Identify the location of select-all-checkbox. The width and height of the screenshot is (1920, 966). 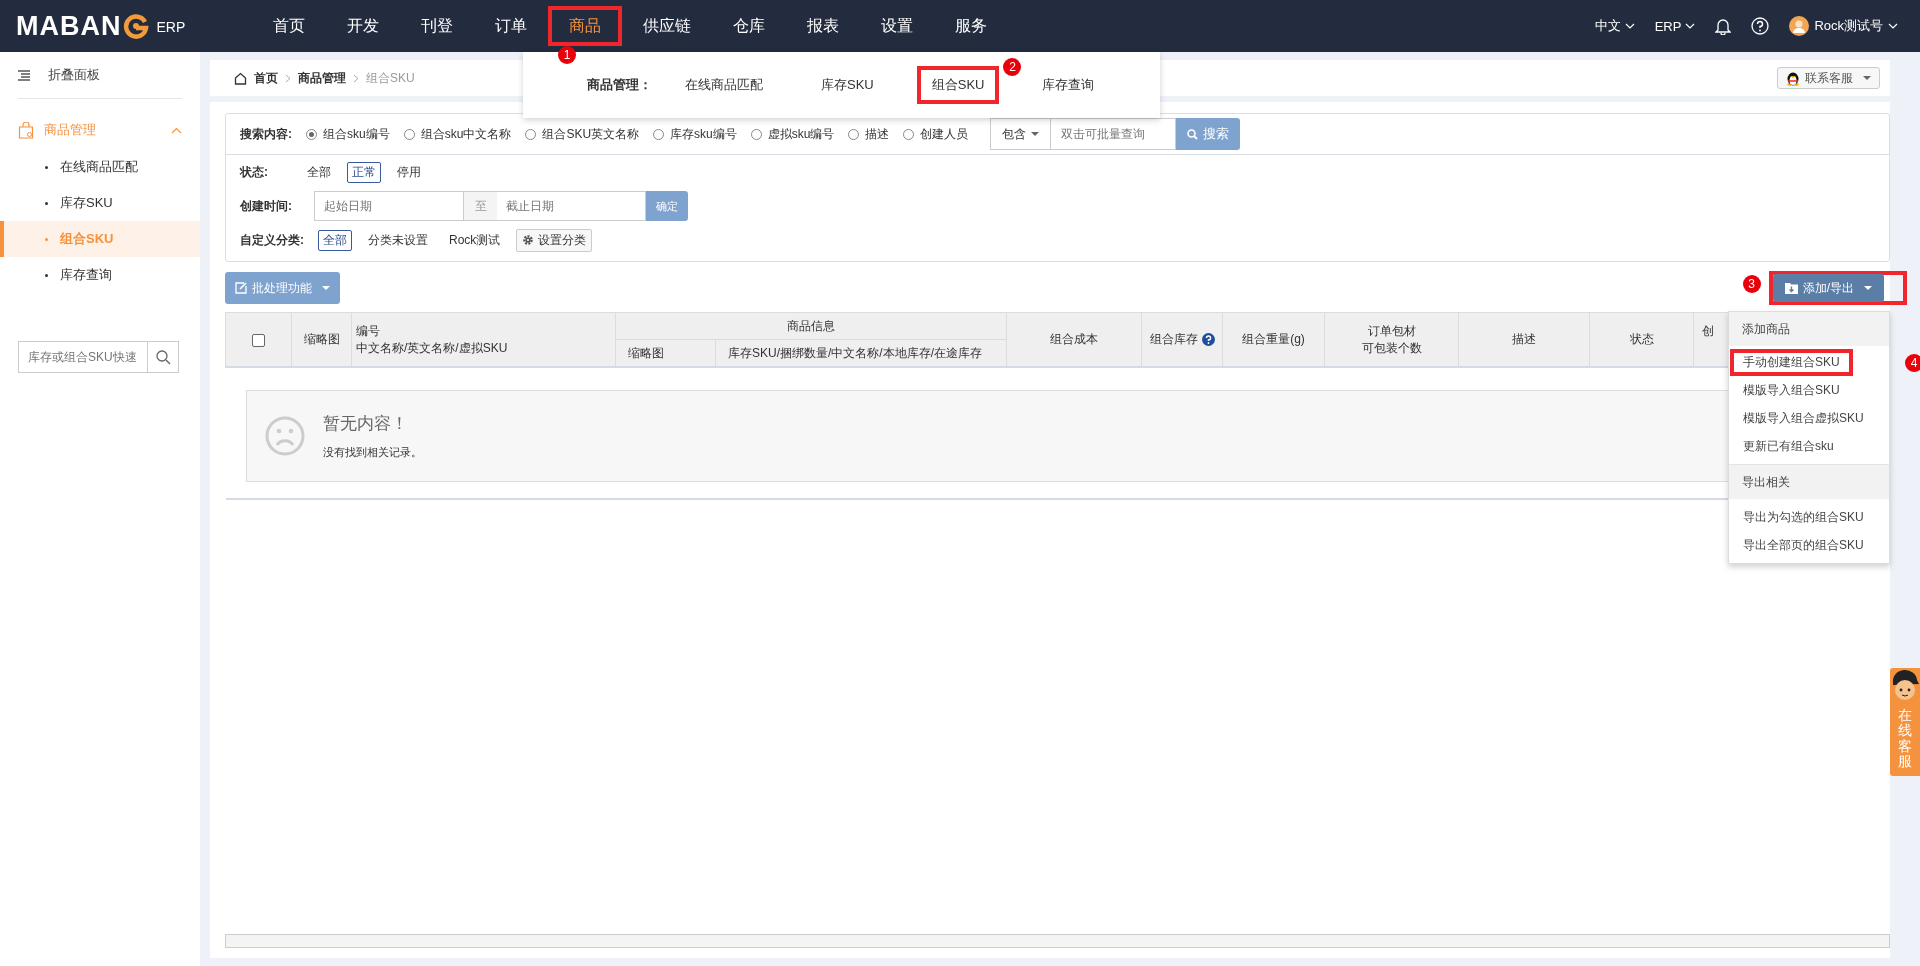
(258, 340).